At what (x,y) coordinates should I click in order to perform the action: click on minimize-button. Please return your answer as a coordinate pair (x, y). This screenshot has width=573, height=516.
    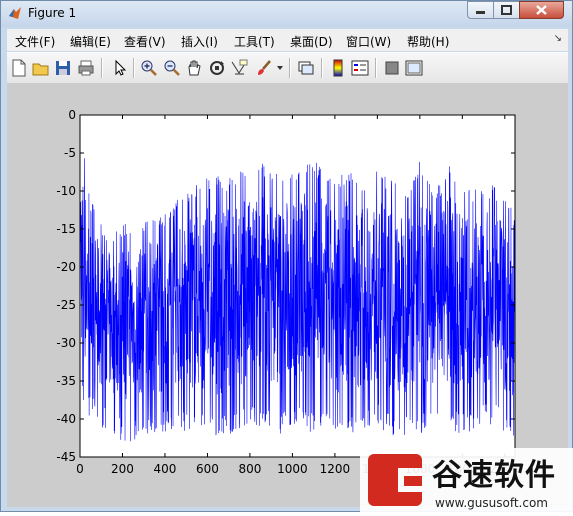
    Looking at the image, I should click on (480, 10).